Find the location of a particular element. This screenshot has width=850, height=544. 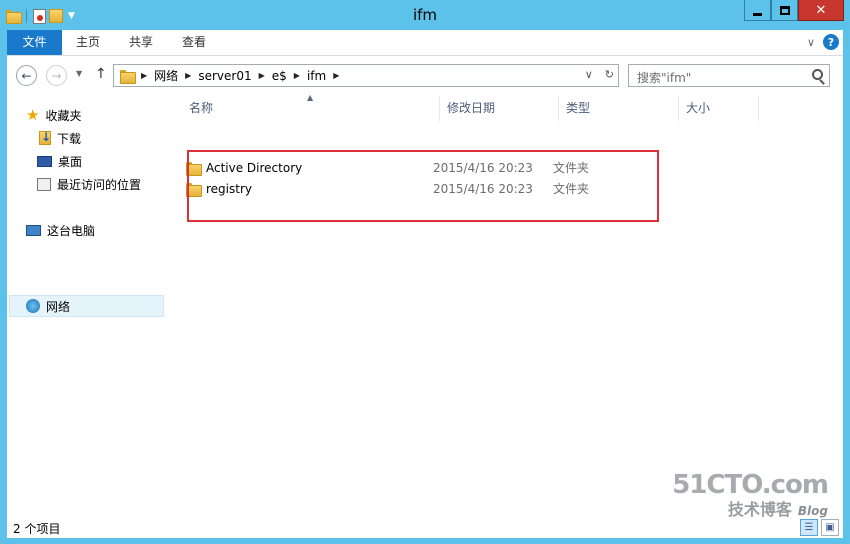

tab-file: 文件 is located at coordinates (34, 42).